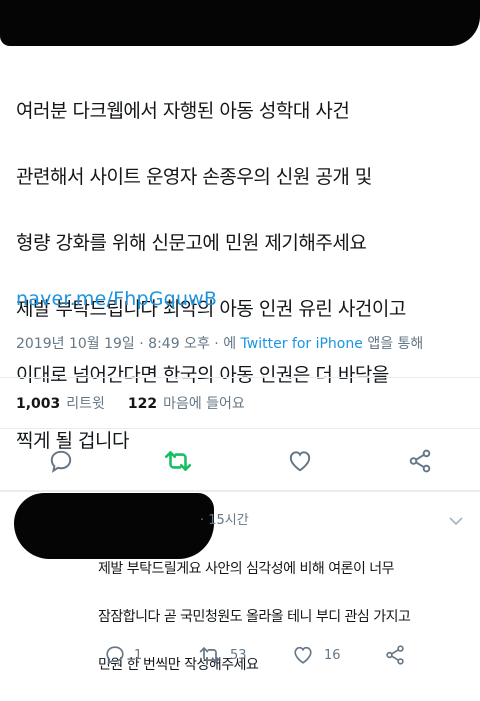 This screenshot has width=480, height=701. I want to click on retweet-count: 1,003, so click(38, 404).